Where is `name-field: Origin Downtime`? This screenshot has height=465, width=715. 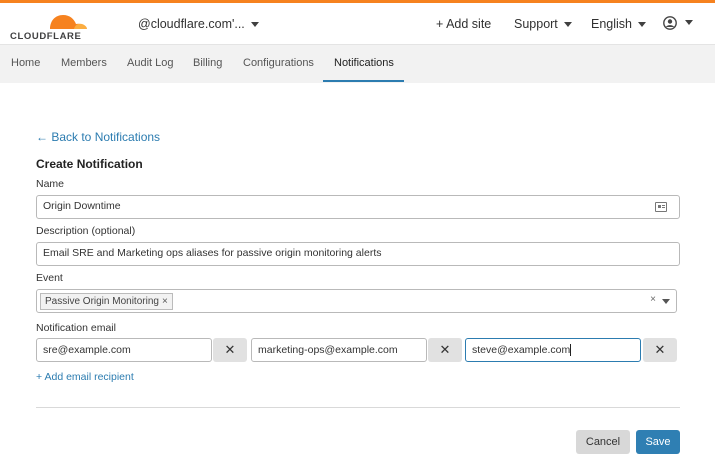 name-field: Origin Downtime is located at coordinates (358, 207).